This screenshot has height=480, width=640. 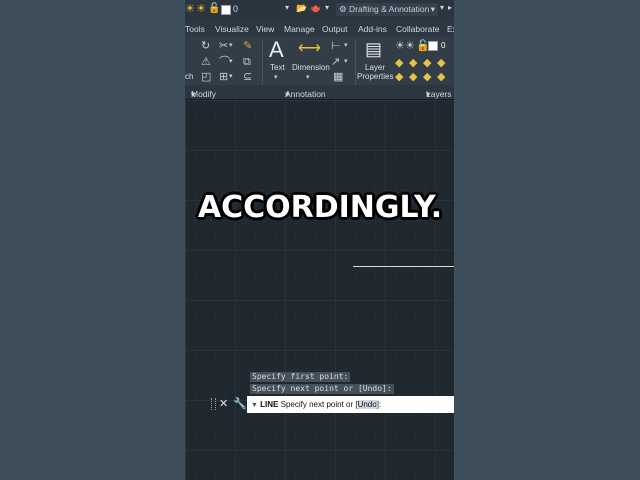 What do you see at coordinates (372, 29) in the screenshot?
I see `tab-add-ins: Add-ins` at bounding box center [372, 29].